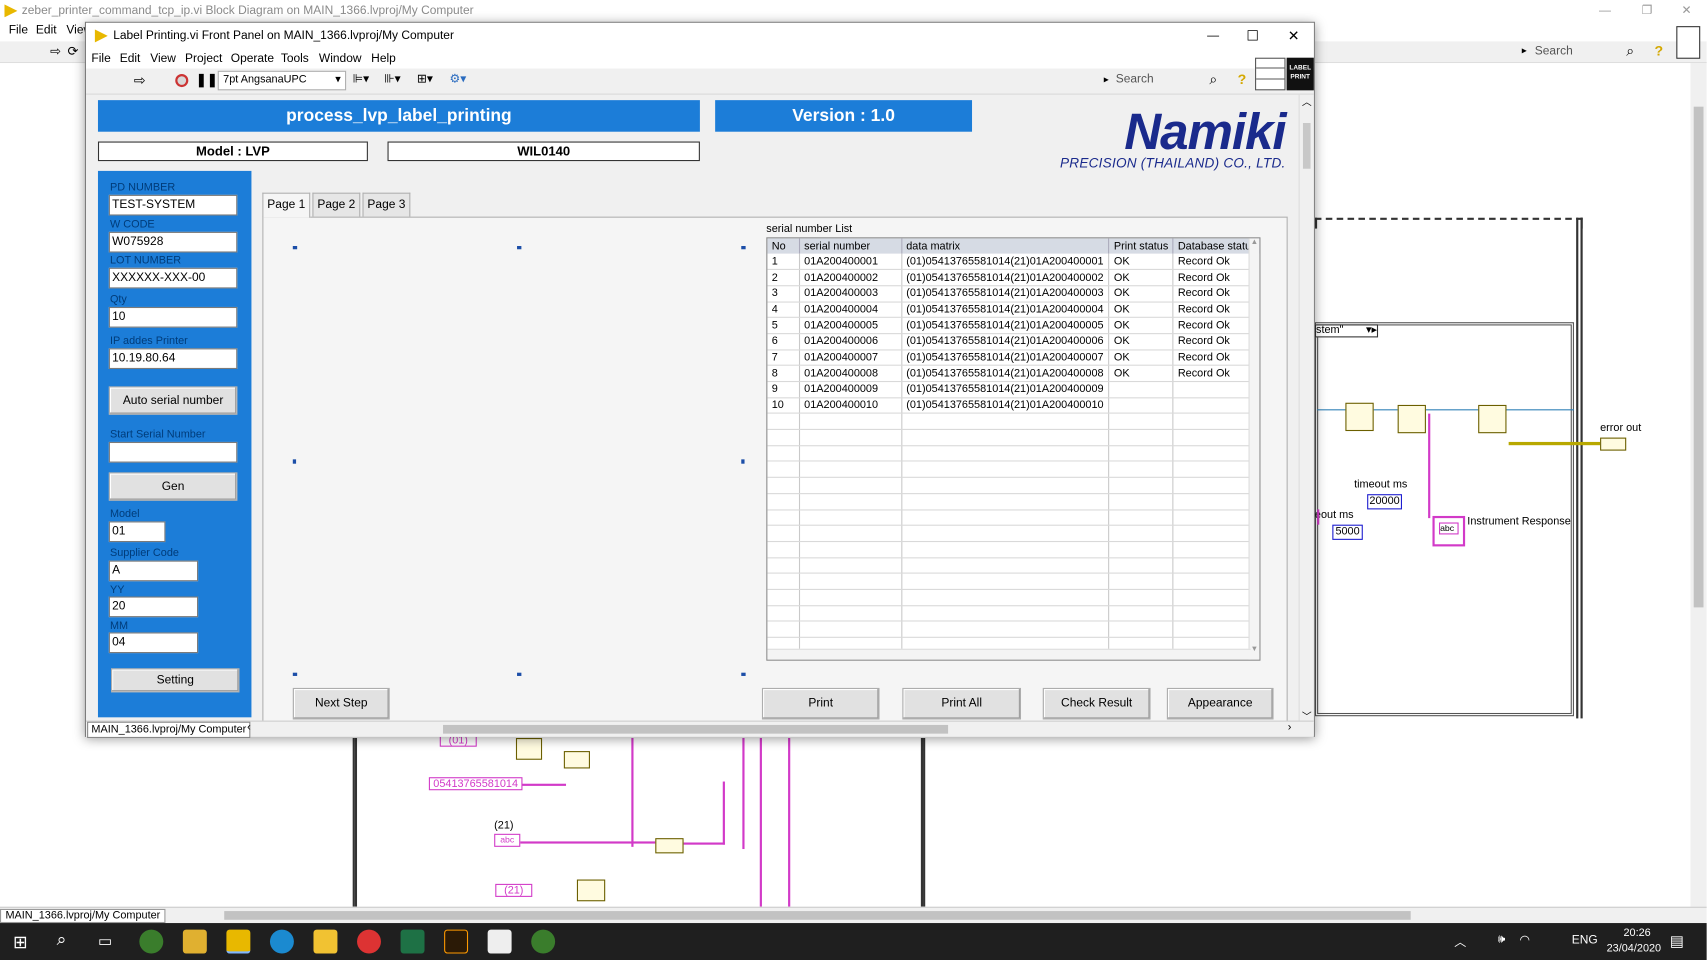  What do you see at coordinates (238, 941) in the screenshot?
I see `labview-taskbar-icon` at bounding box center [238, 941].